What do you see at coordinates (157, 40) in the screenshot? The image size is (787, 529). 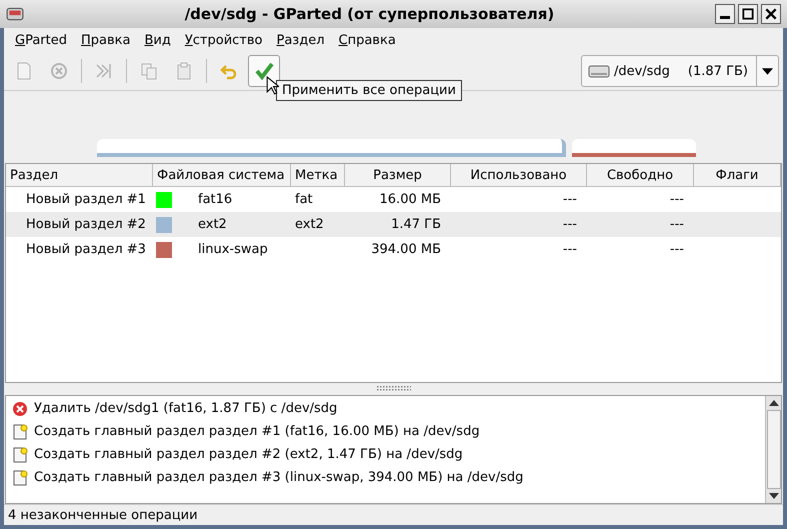 I see `menu-item: Вид` at bounding box center [157, 40].